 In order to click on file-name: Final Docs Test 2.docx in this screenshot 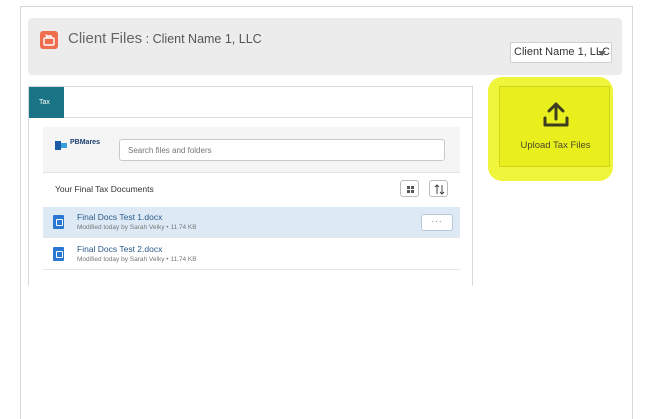, I will do `click(119, 249)`.